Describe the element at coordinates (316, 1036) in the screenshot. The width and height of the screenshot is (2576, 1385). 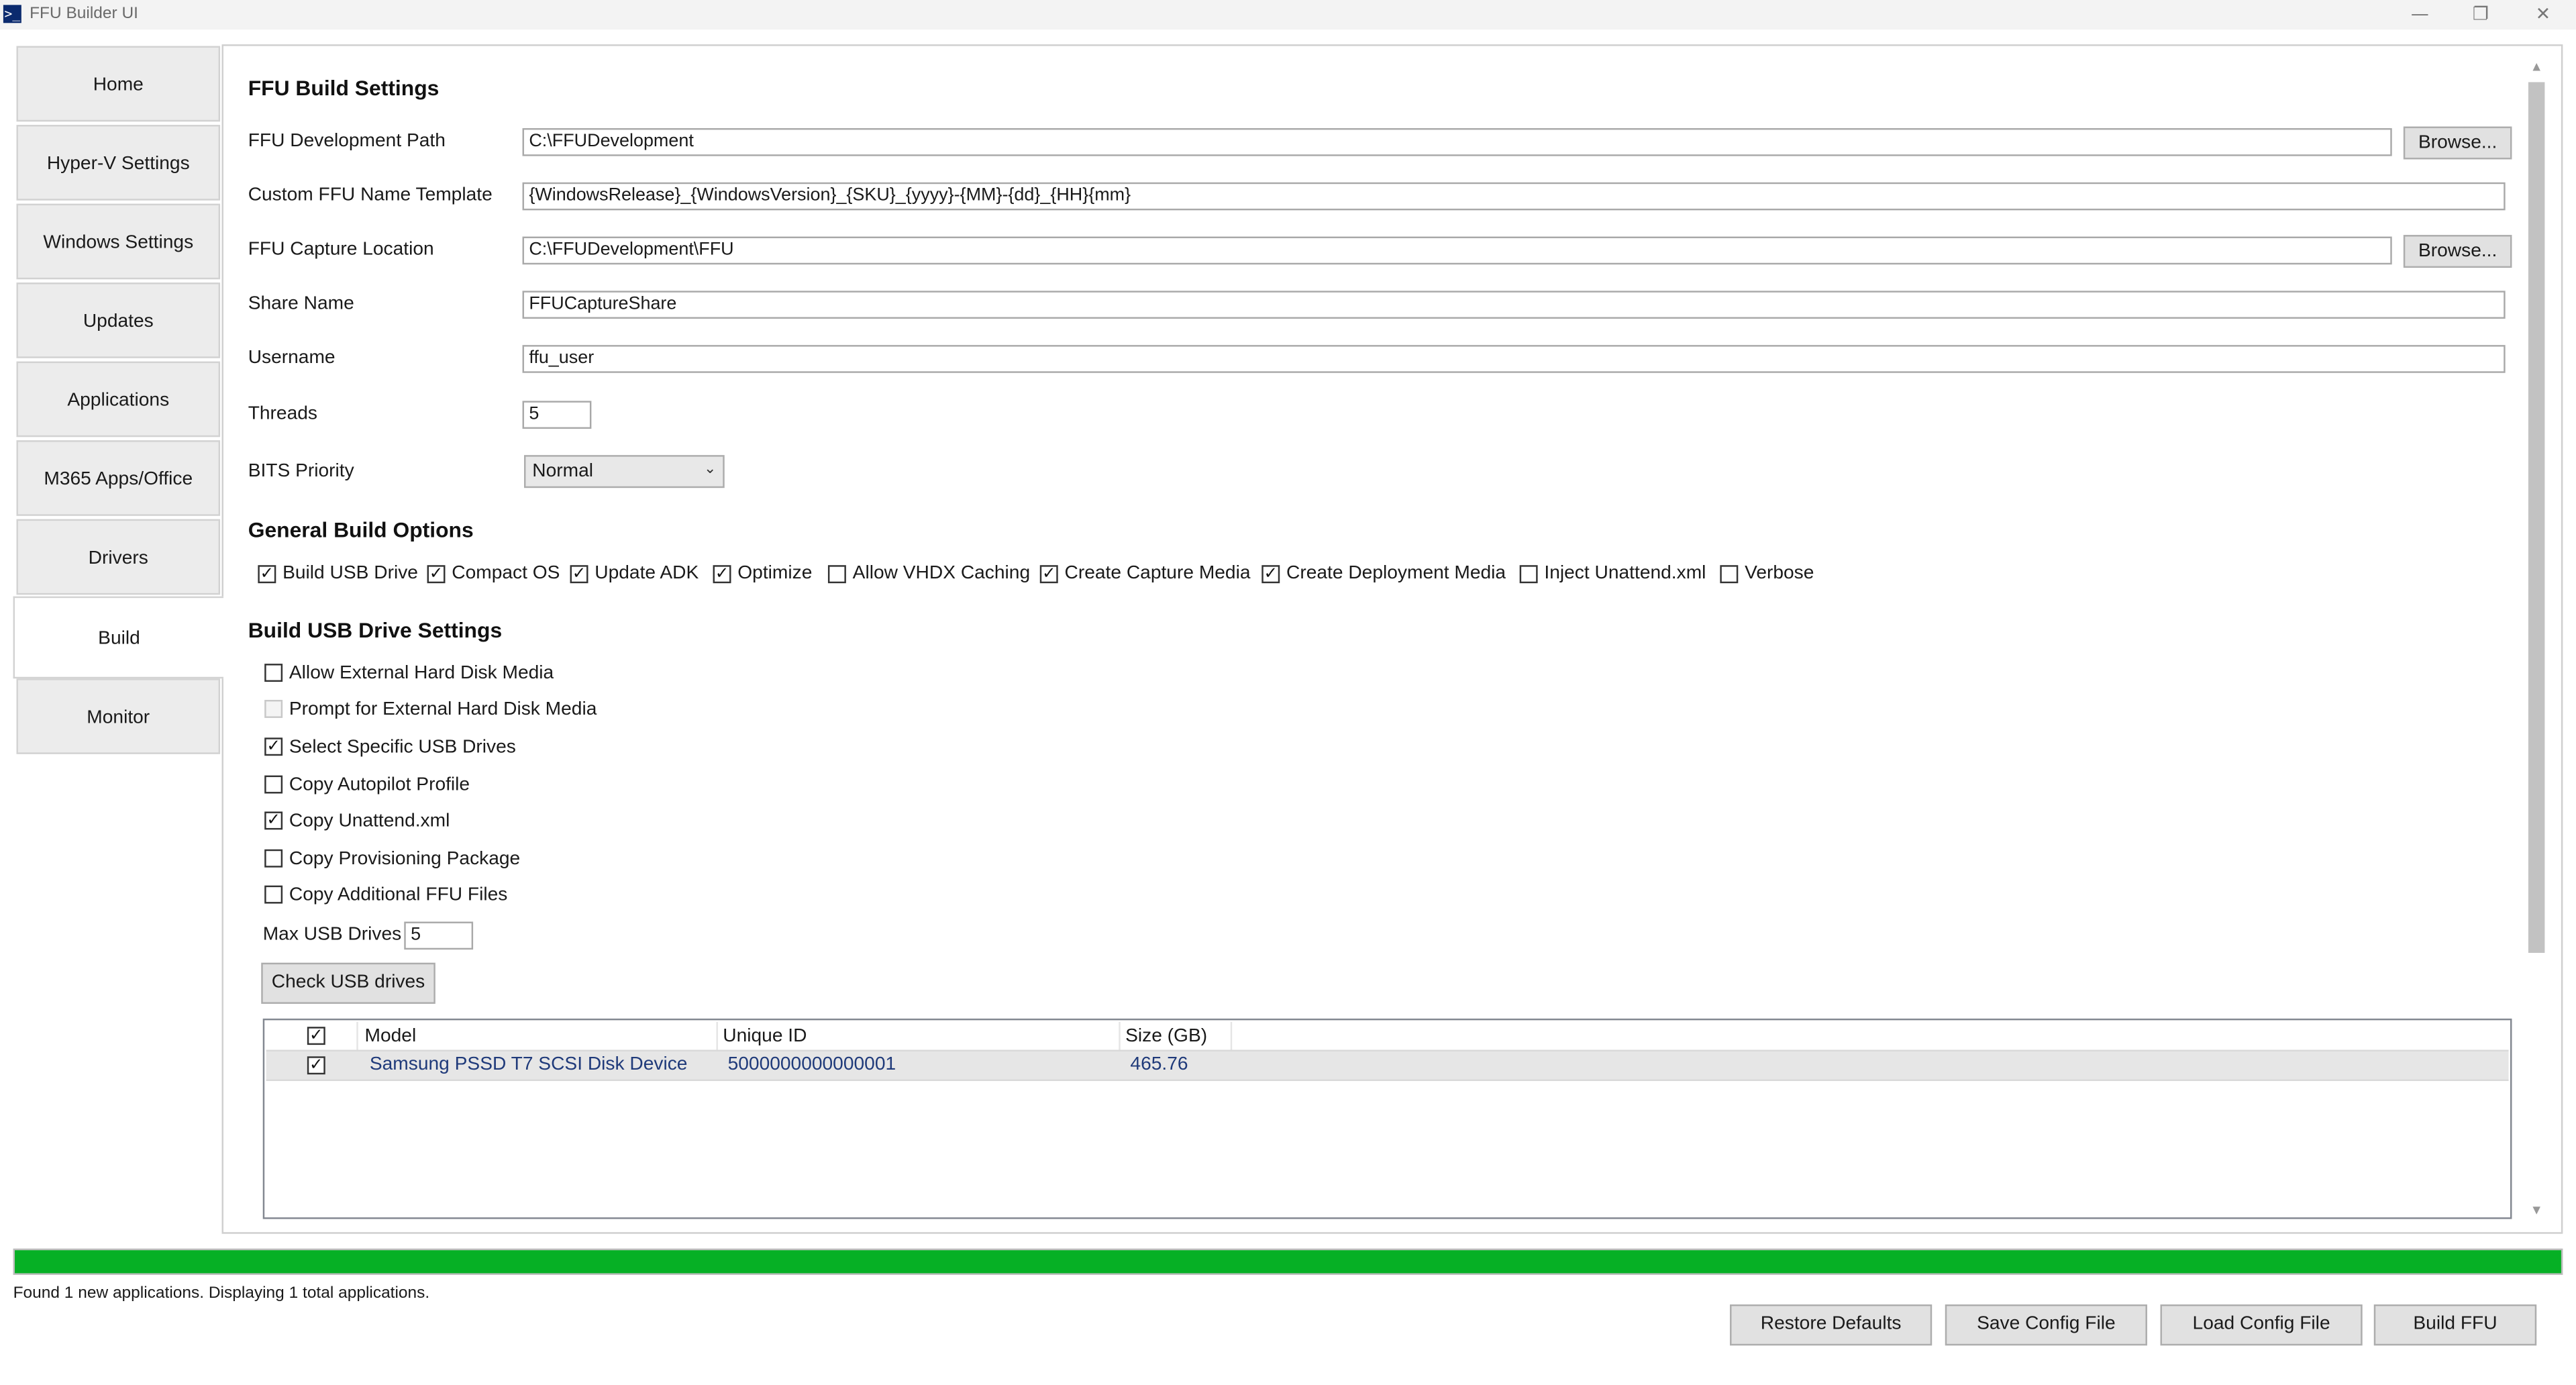
I see `select-all-checkbox: ✓` at that location.